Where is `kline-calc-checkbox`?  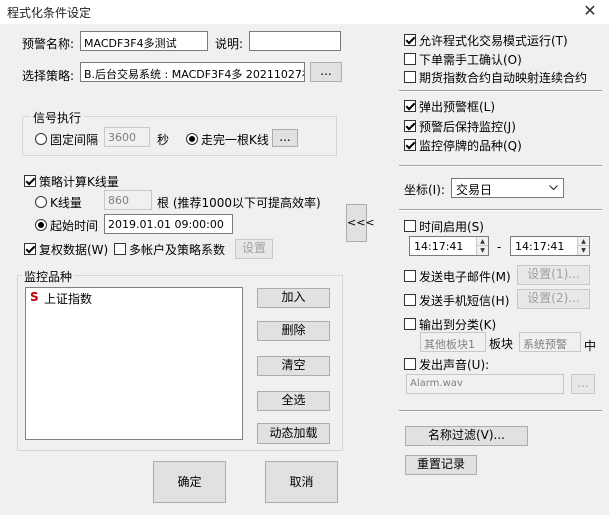
kline-calc-checkbox is located at coordinates (30, 181).